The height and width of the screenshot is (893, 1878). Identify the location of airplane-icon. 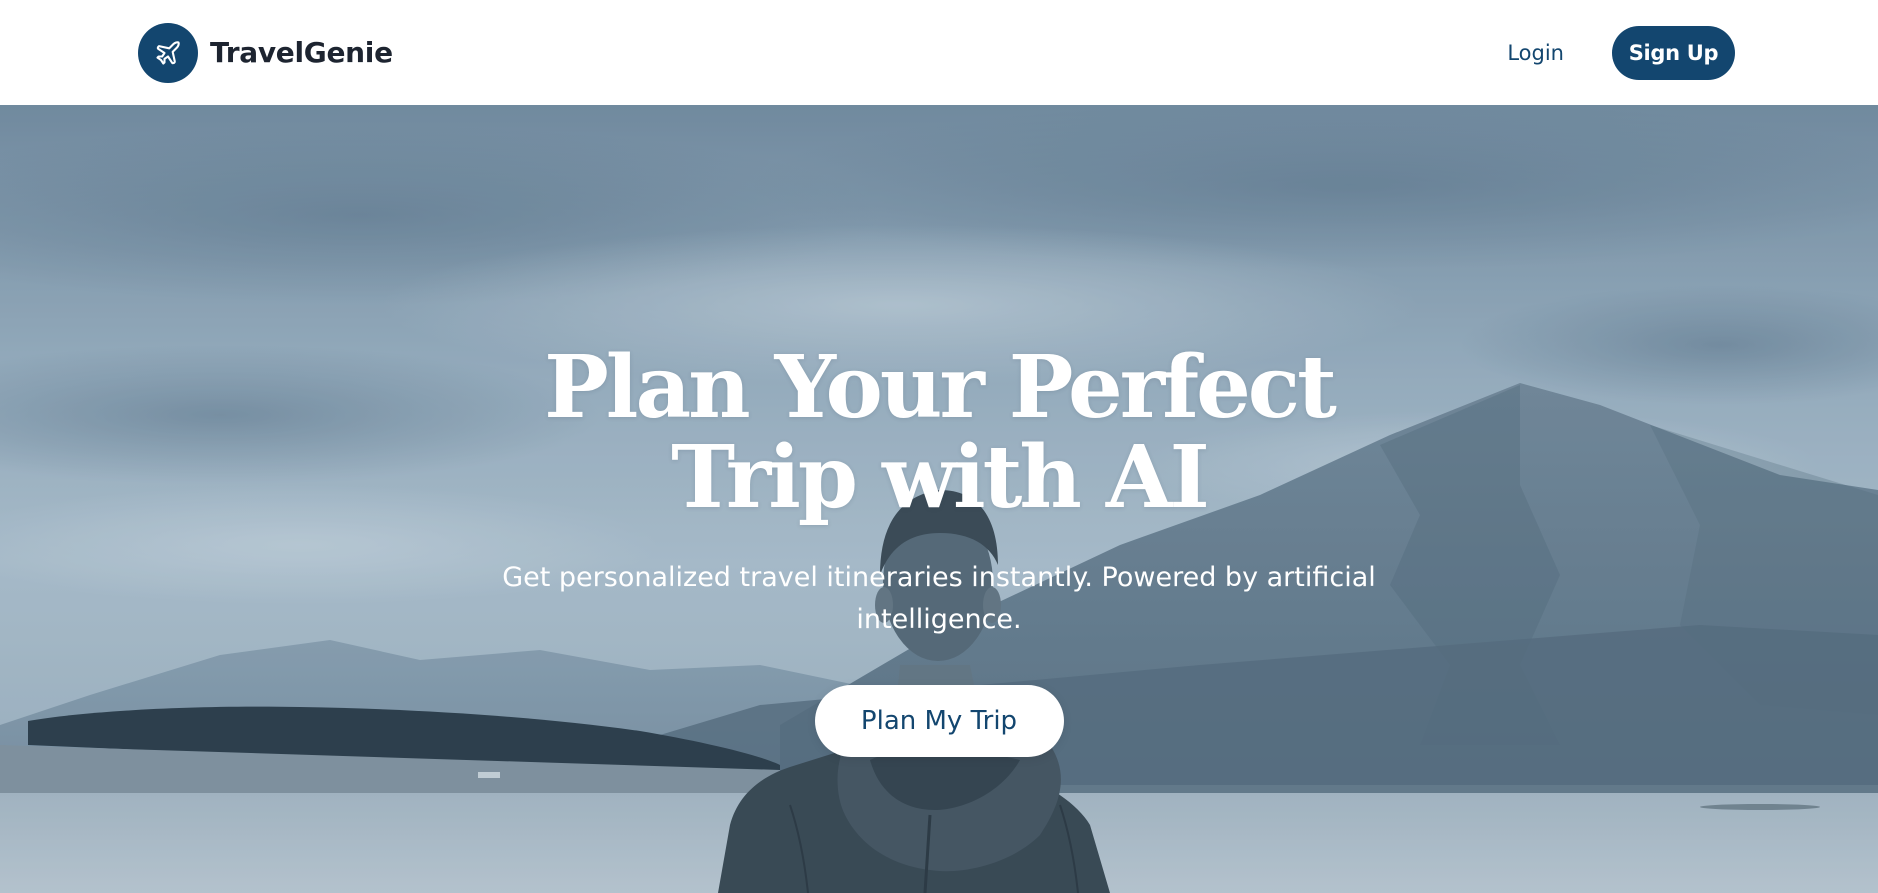
(168, 52).